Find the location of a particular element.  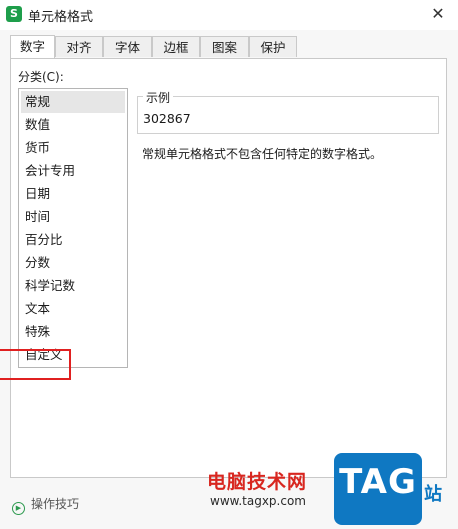

list-item-fraction: 分数 is located at coordinates (73, 263).